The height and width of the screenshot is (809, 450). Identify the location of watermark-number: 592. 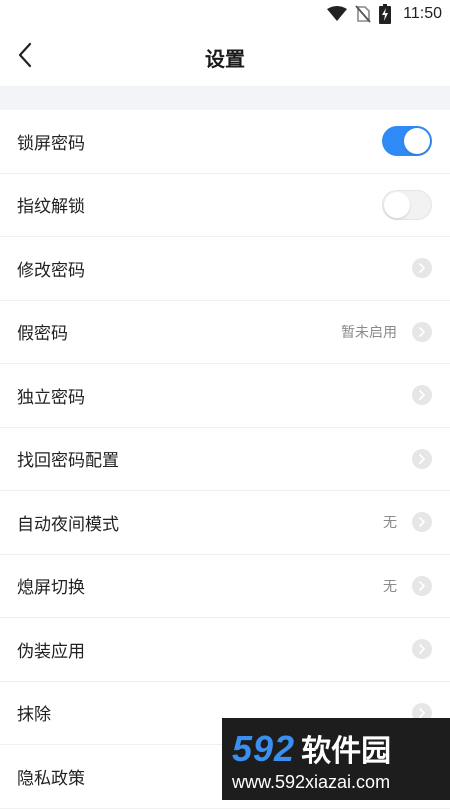
(264, 748).